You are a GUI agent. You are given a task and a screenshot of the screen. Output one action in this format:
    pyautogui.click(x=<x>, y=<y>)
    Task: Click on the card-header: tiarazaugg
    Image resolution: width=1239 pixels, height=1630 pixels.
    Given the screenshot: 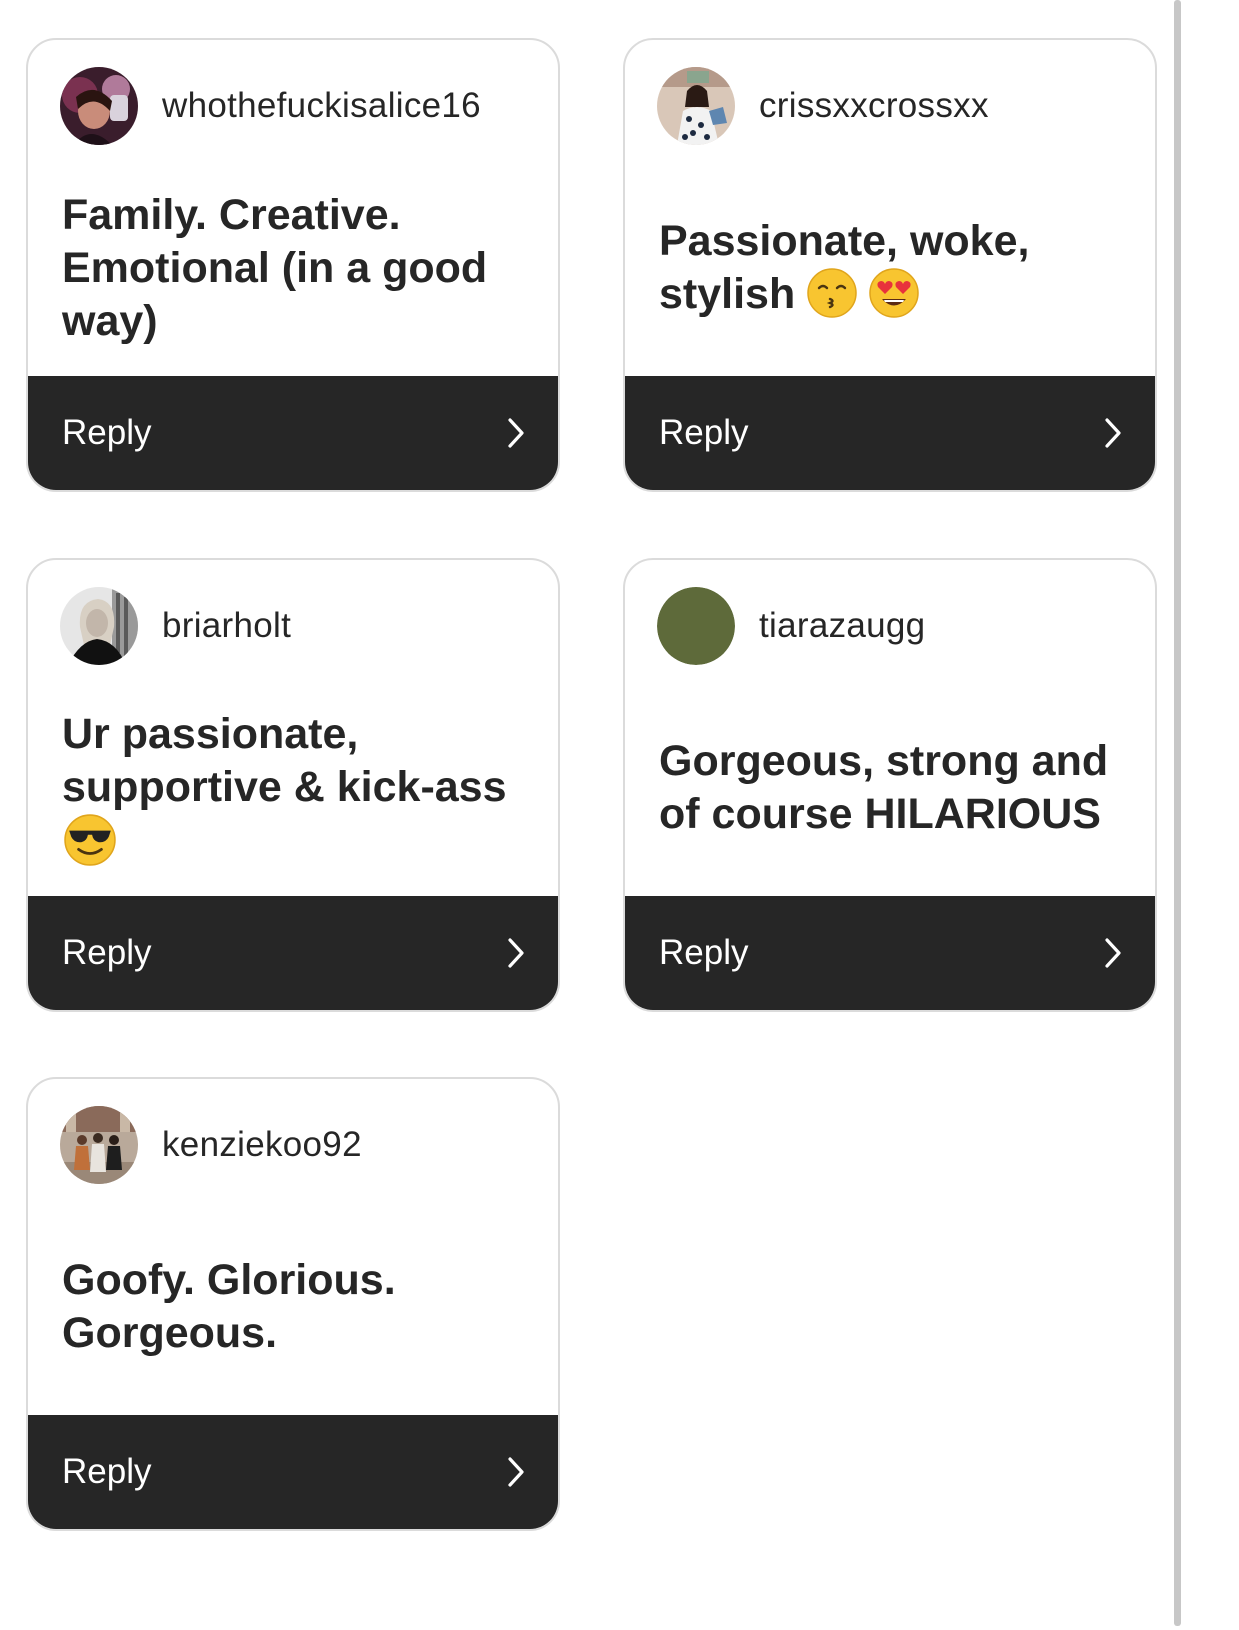 What is the action you would take?
    pyautogui.click(x=791, y=626)
    